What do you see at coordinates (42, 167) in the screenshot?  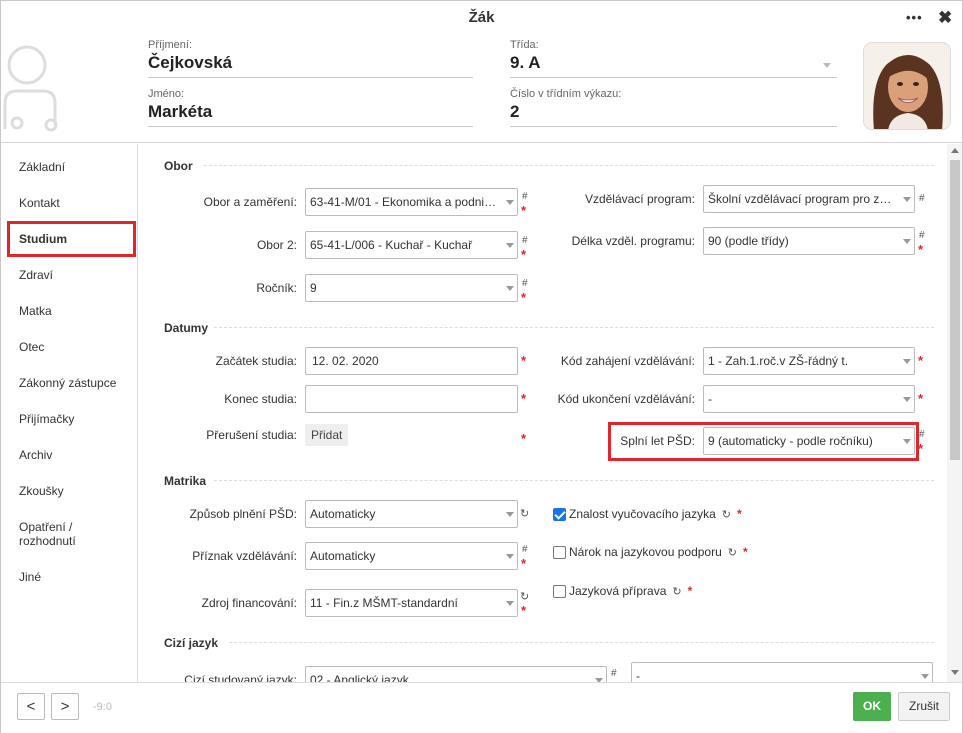 I see `sidebar-item-zakladni: Základní` at bounding box center [42, 167].